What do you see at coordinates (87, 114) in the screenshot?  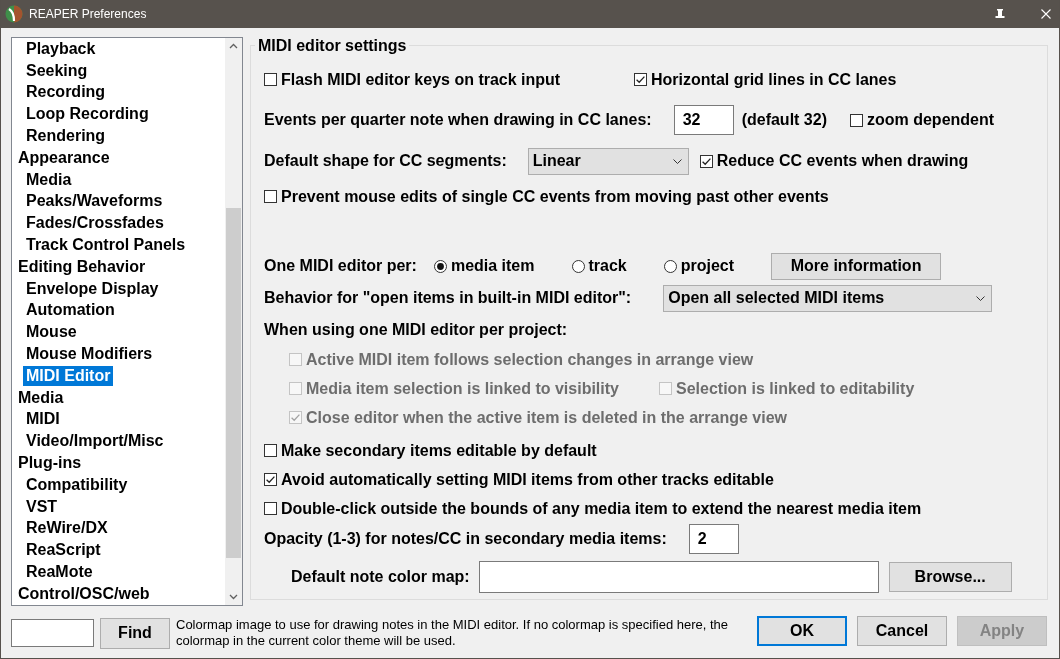 I see `tree-item: Loop Recording` at bounding box center [87, 114].